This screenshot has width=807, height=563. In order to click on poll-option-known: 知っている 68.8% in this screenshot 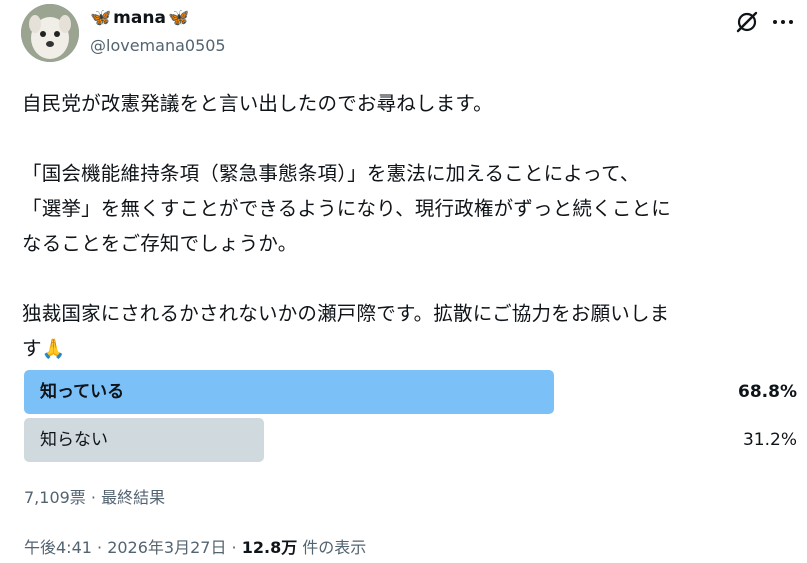, I will do `click(409, 392)`.